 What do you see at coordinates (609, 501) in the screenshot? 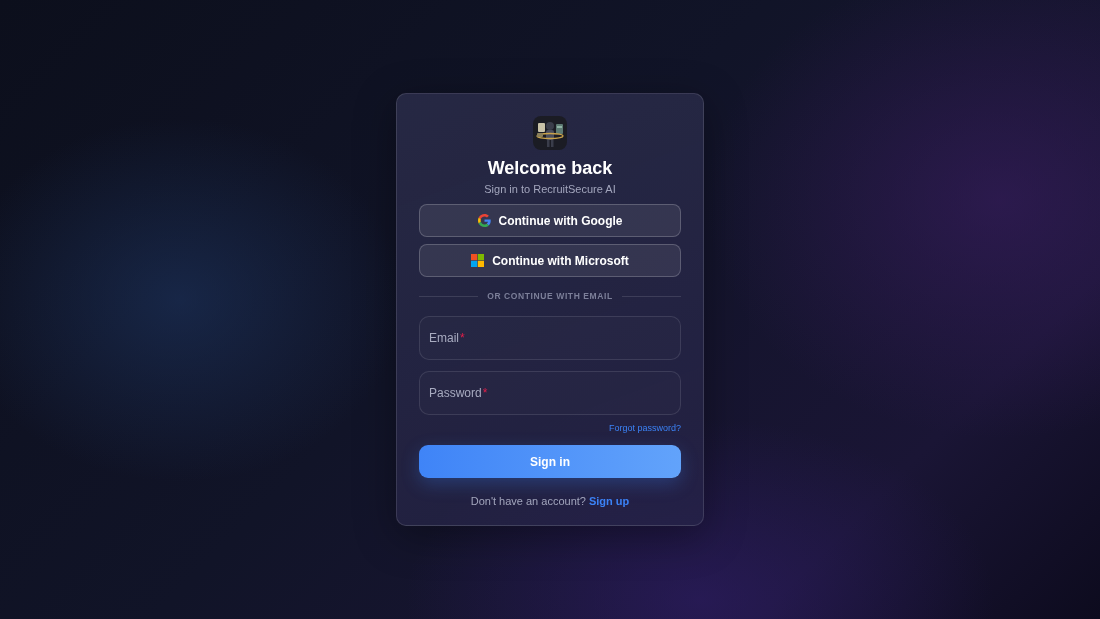
I see `sign-up-link: Sign up` at bounding box center [609, 501].